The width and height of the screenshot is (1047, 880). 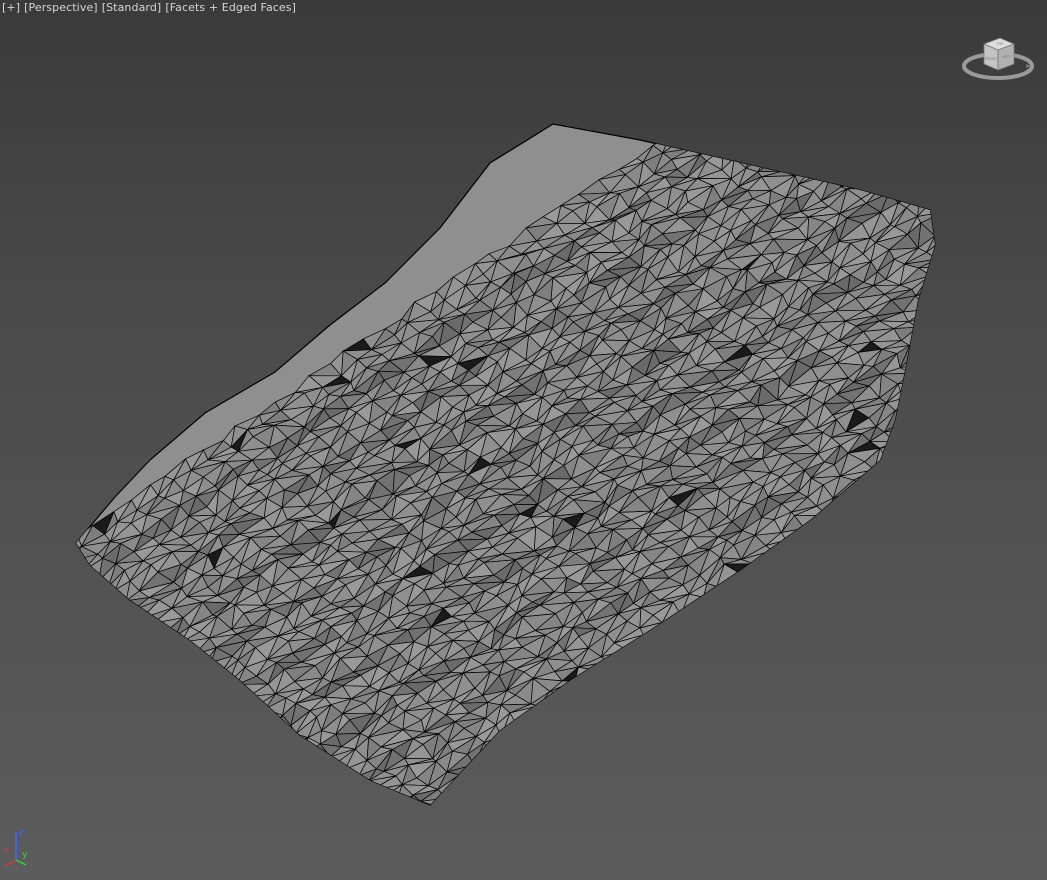 What do you see at coordinates (17, 848) in the screenshot?
I see `axis-tripod: z x y` at bounding box center [17, 848].